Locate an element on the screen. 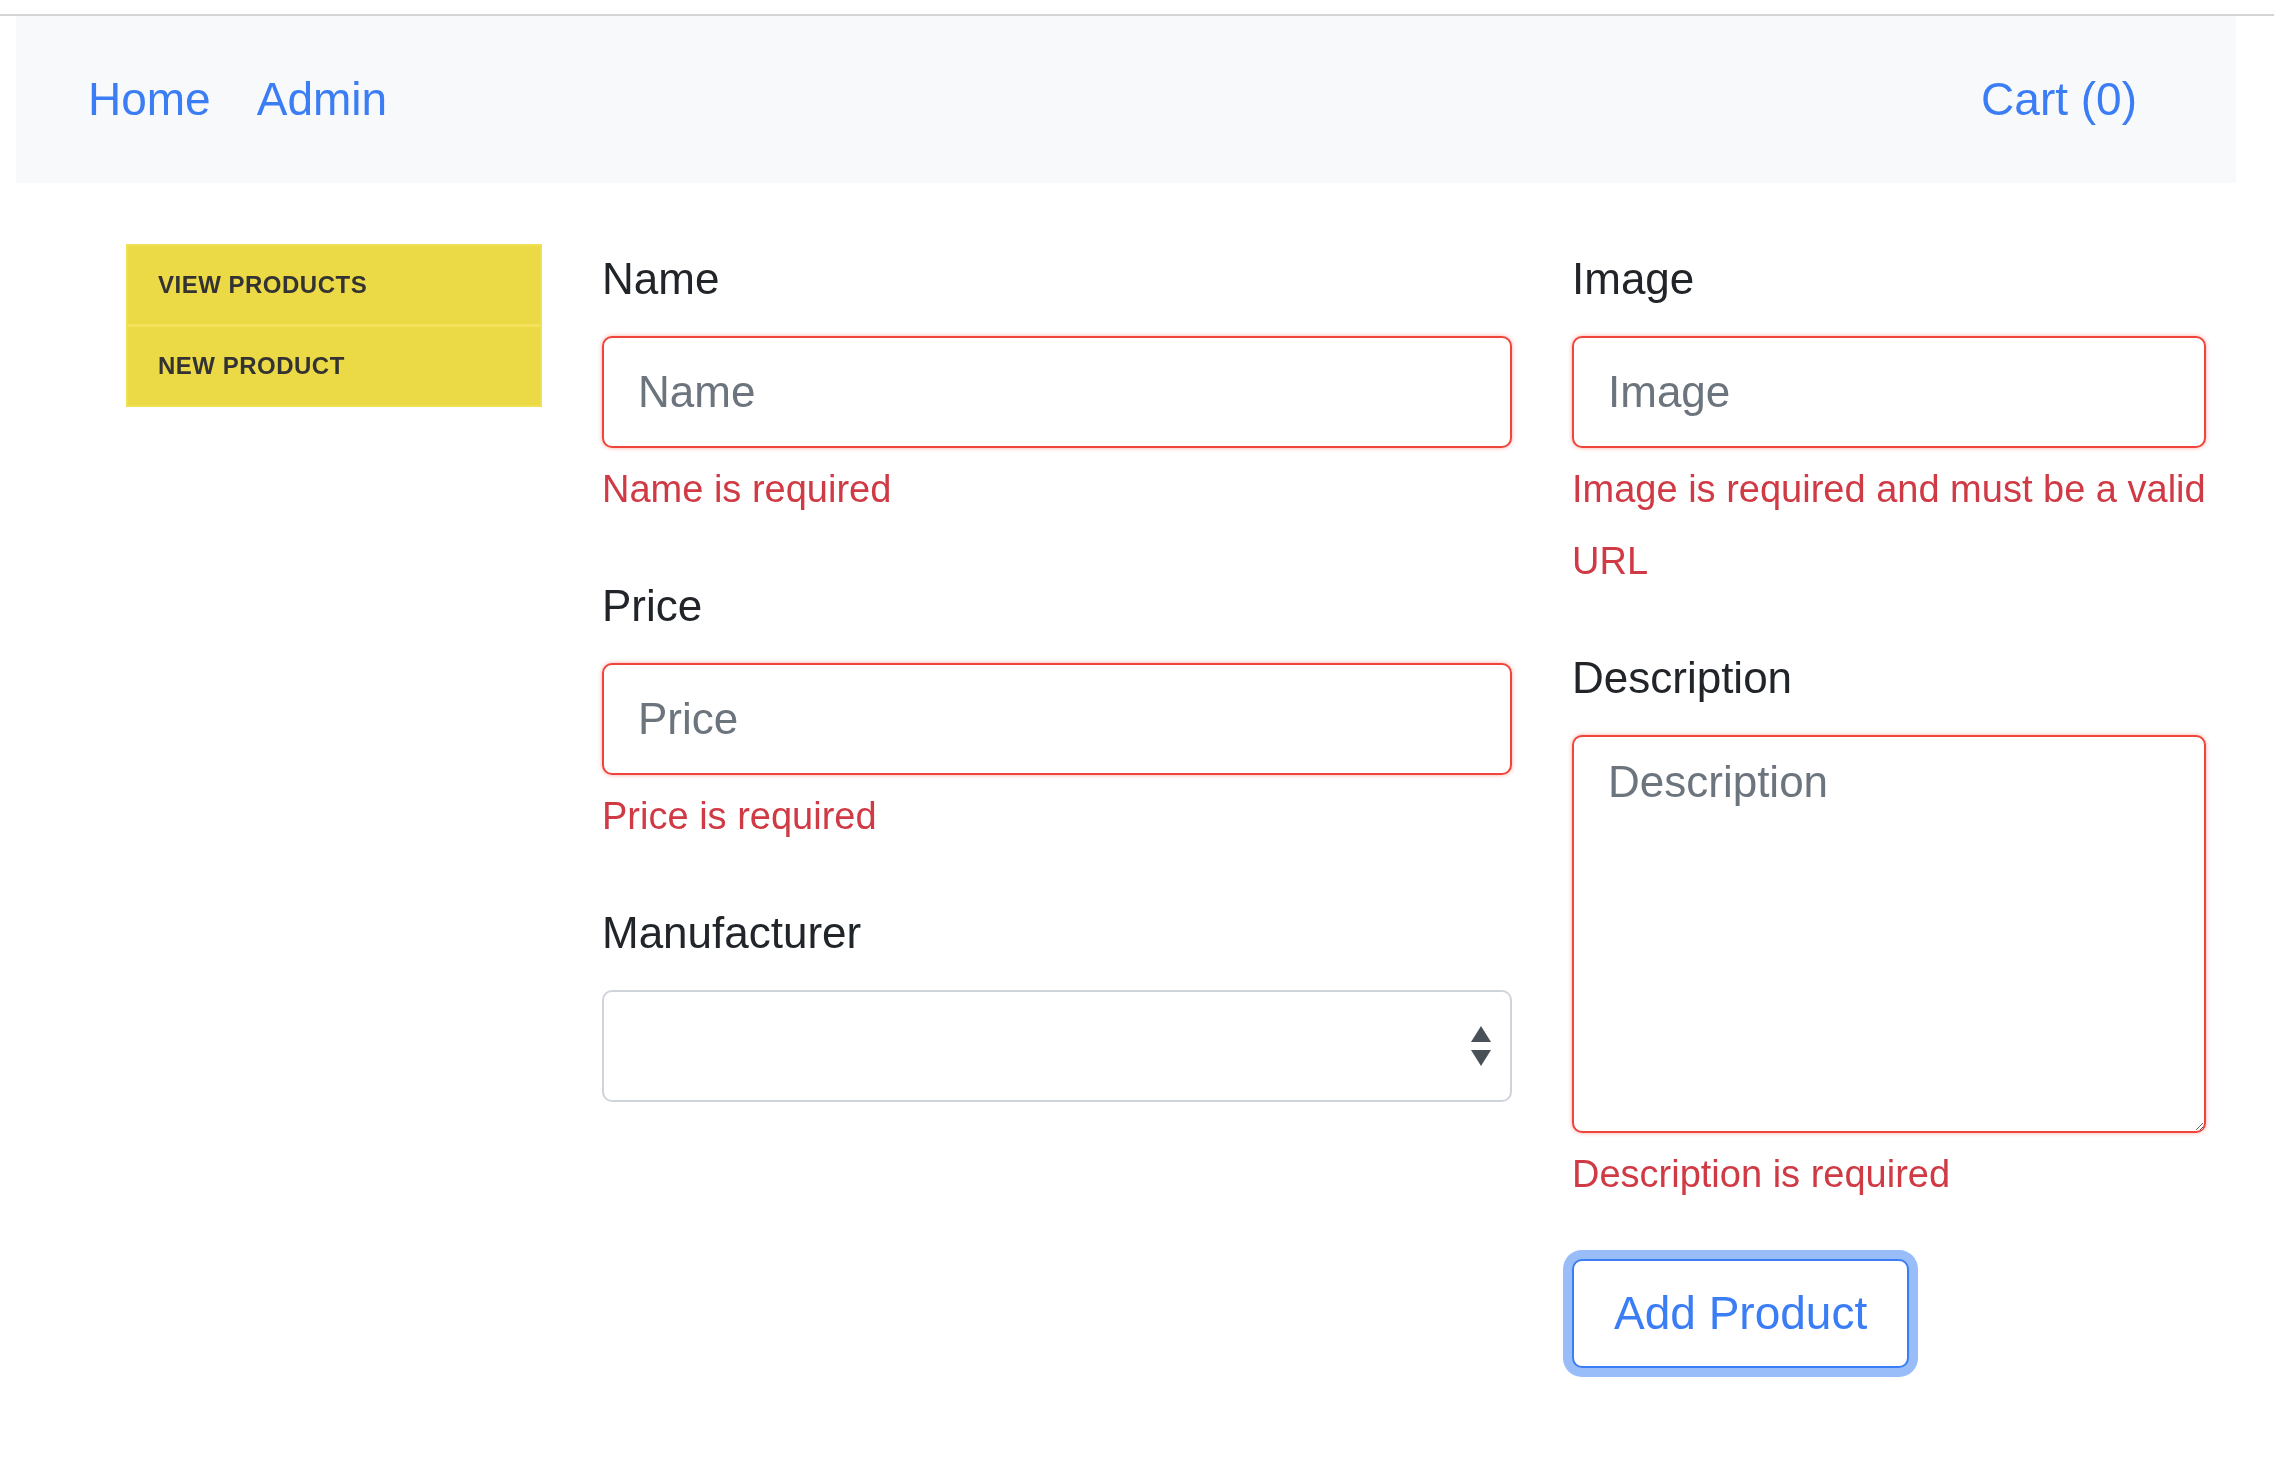  textarea-input: Description is located at coordinates (1889, 934).